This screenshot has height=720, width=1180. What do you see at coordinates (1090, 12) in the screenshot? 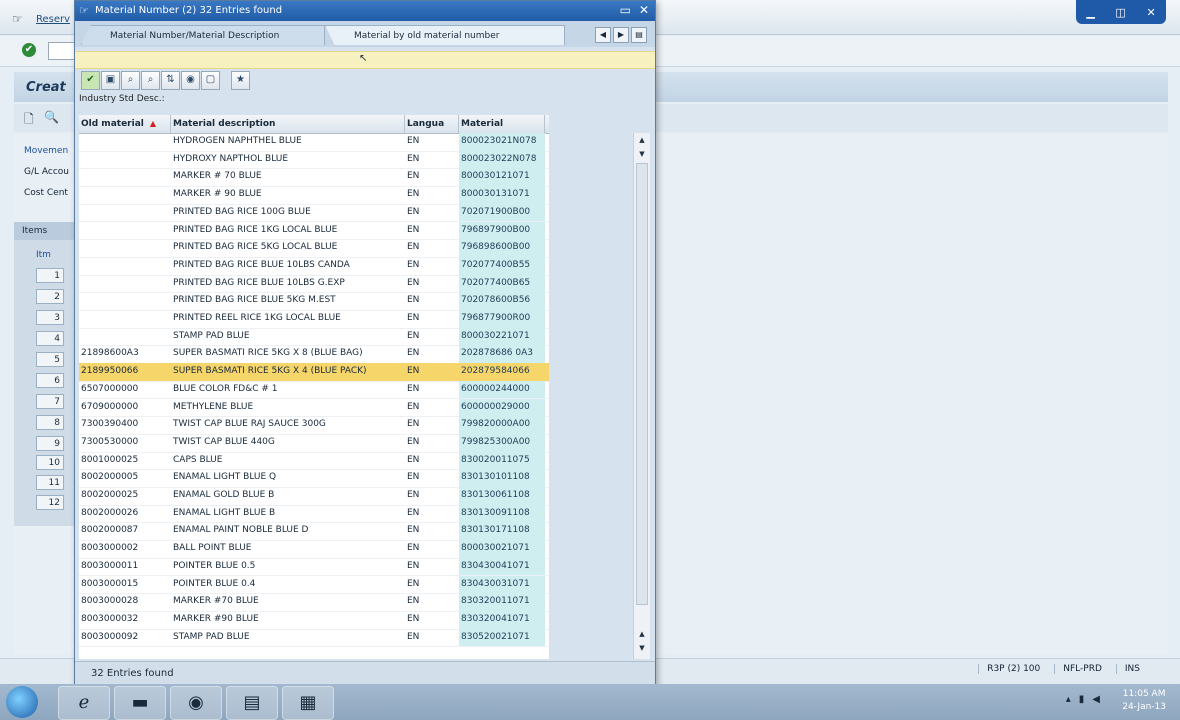
I see `minimize-icon: ▁` at bounding box center [1090, 12].